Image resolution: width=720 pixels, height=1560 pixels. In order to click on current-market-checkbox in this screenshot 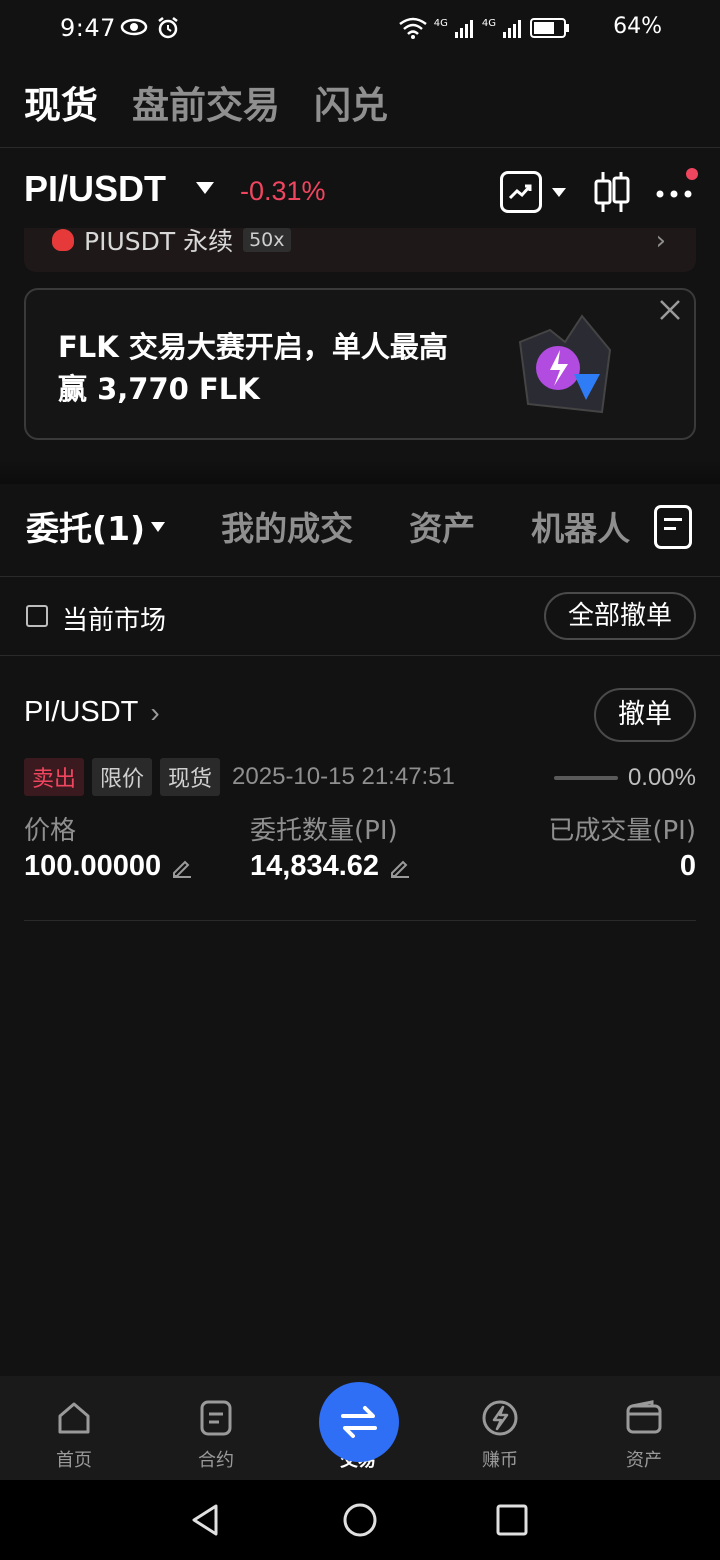, I will do `click(37, 616)`.